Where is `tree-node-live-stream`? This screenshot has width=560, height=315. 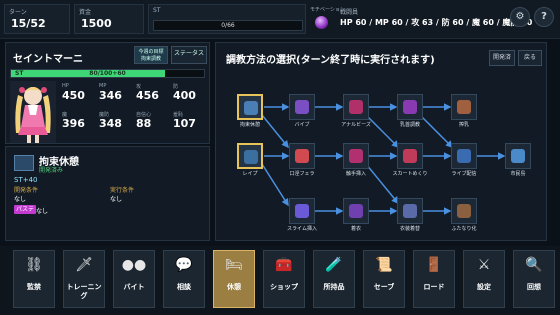 tree-node-live-stream is located at coordinates (464, 156).